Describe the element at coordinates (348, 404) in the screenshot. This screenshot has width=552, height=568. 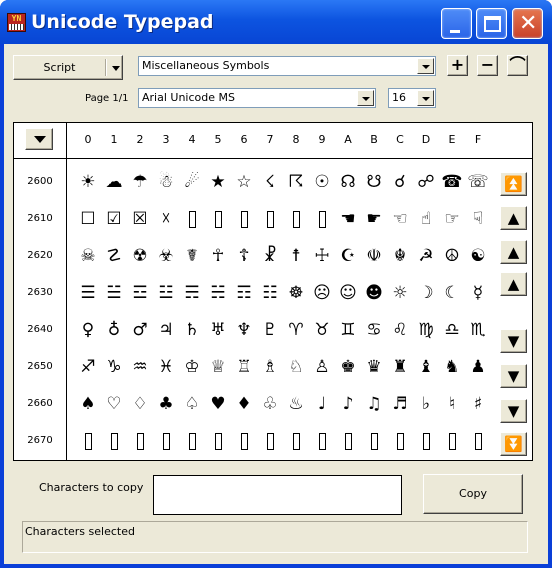
I see `char-cell: ♪` at that location.